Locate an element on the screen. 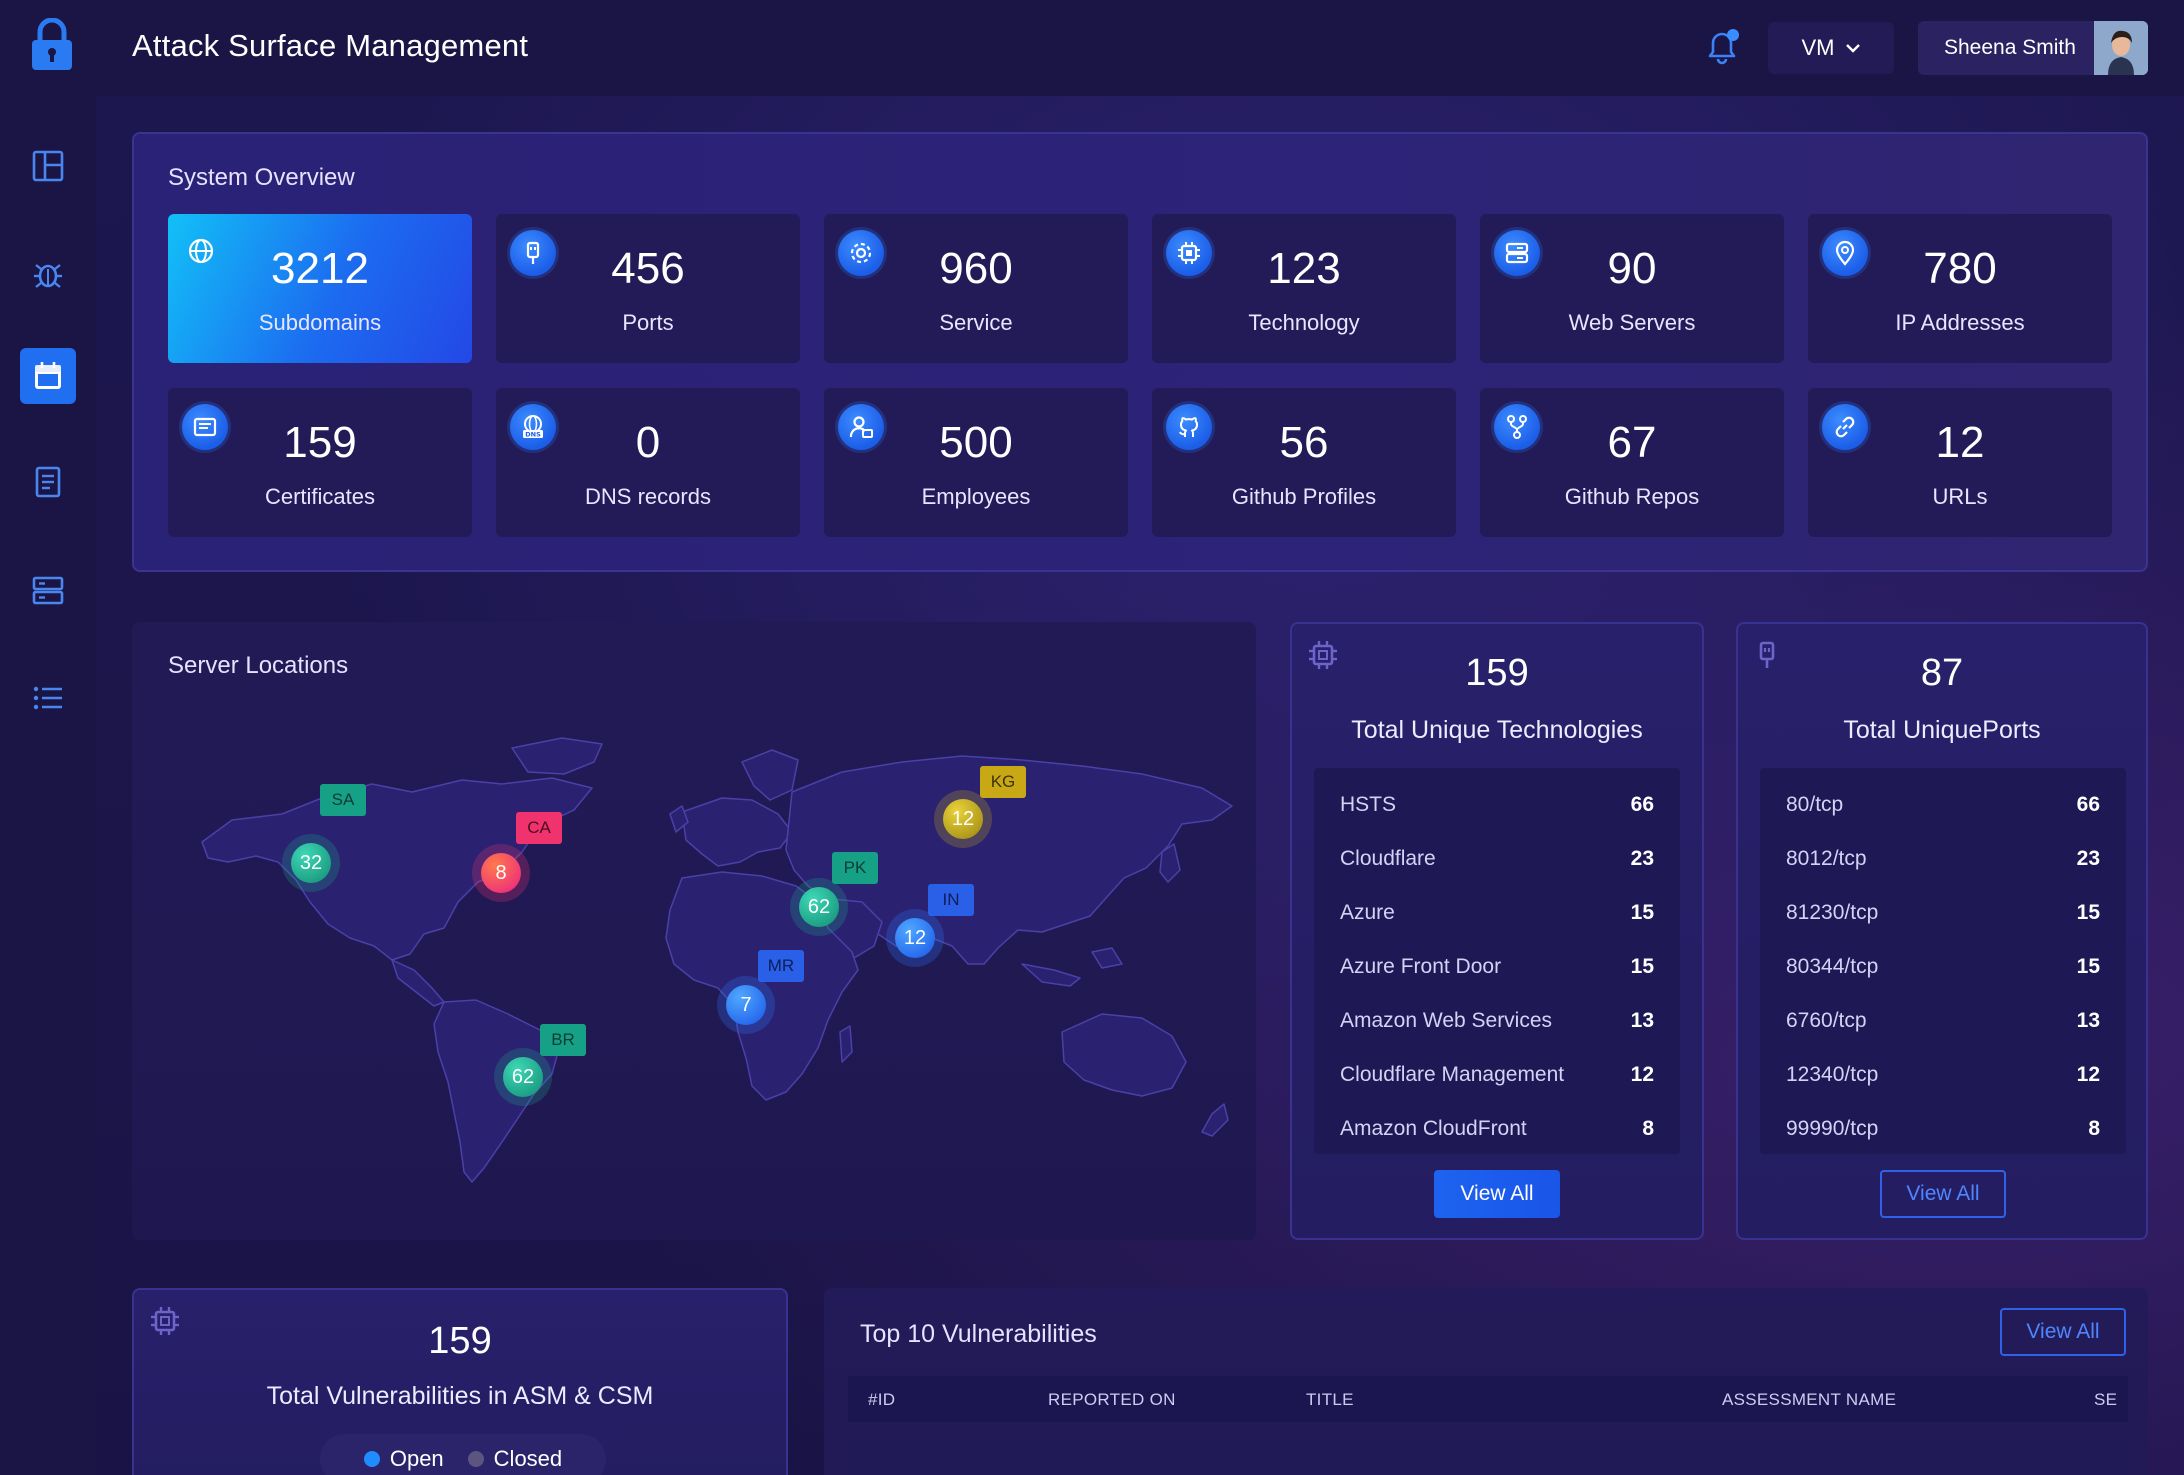  marker-label: IN is located at coordinates (951, 900).